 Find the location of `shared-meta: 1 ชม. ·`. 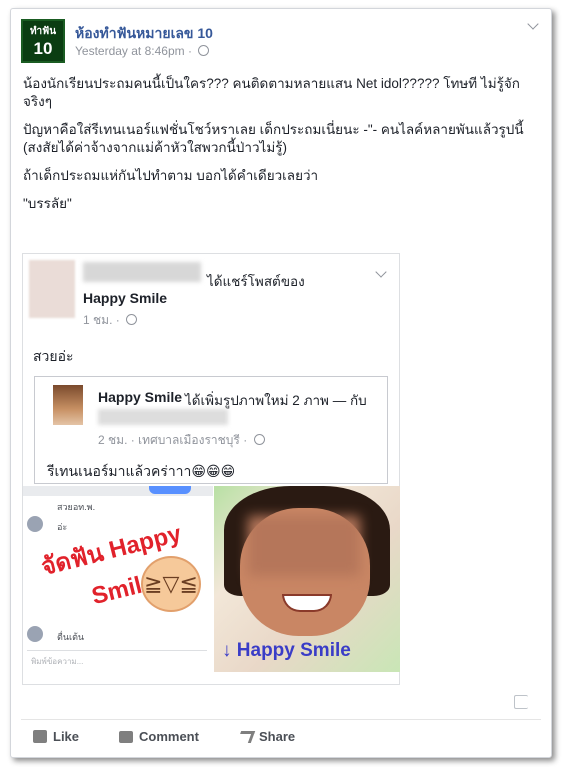

shared-meta: 1 ชม. · is located at coordinates (110, 320).